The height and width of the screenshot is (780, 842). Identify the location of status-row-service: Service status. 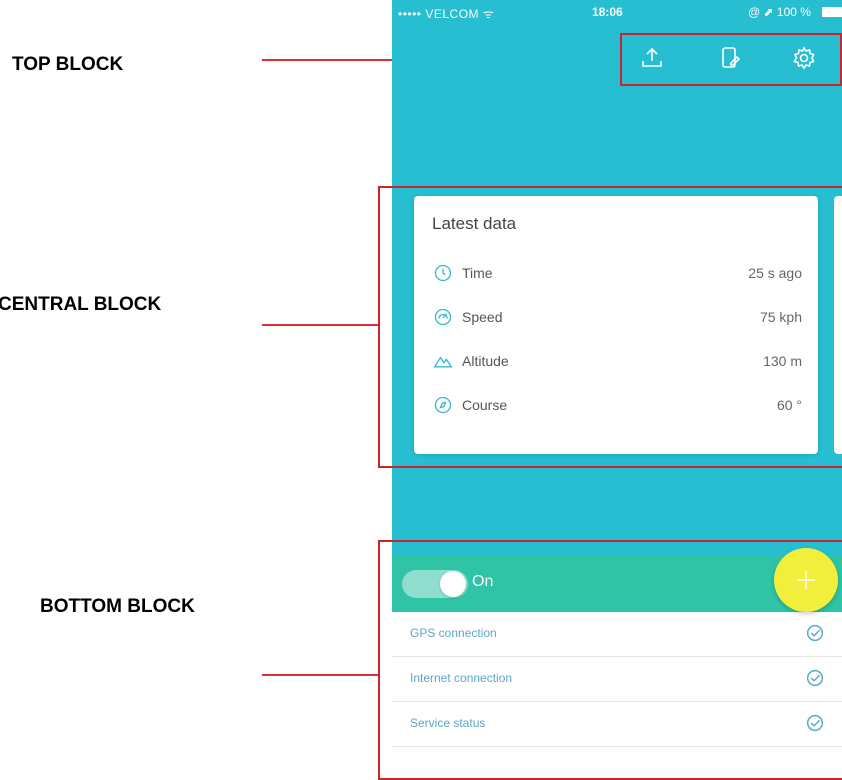
(617, 724).